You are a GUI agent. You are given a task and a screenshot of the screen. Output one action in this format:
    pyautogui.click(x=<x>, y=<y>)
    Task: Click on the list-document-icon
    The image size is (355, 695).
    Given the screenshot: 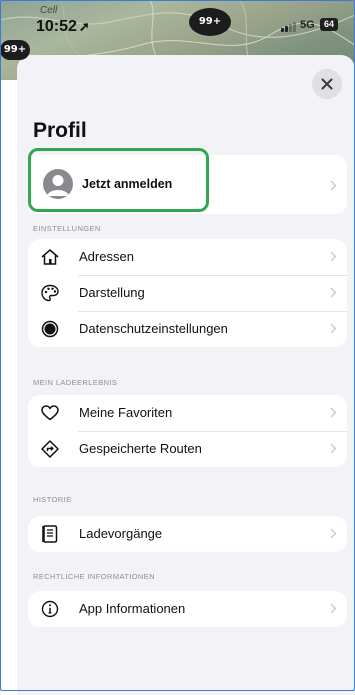 What is the action you would take?
    pyautogui.click(x=50, y=534)
    